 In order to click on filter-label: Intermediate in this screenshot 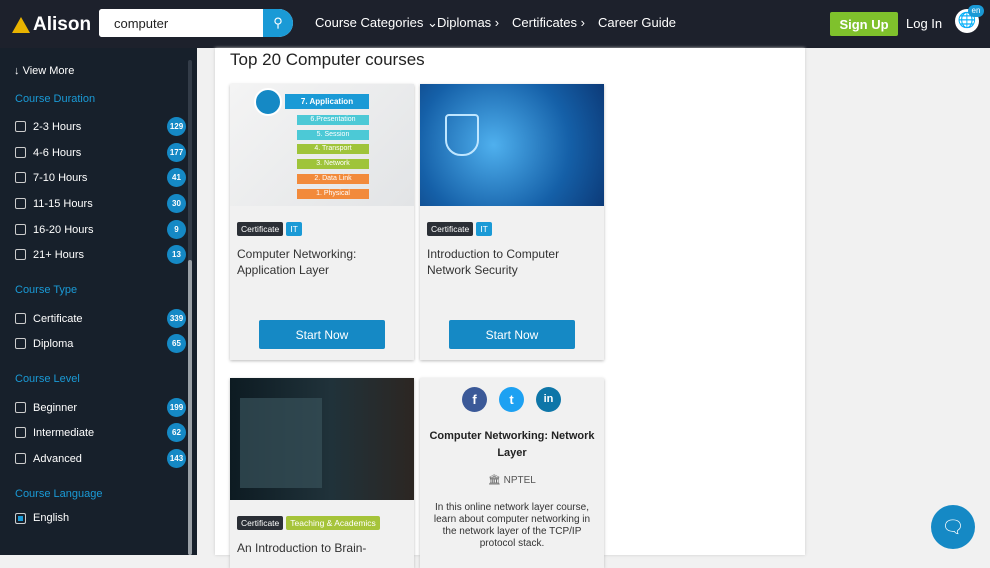, I will do `click(64, 432)`.